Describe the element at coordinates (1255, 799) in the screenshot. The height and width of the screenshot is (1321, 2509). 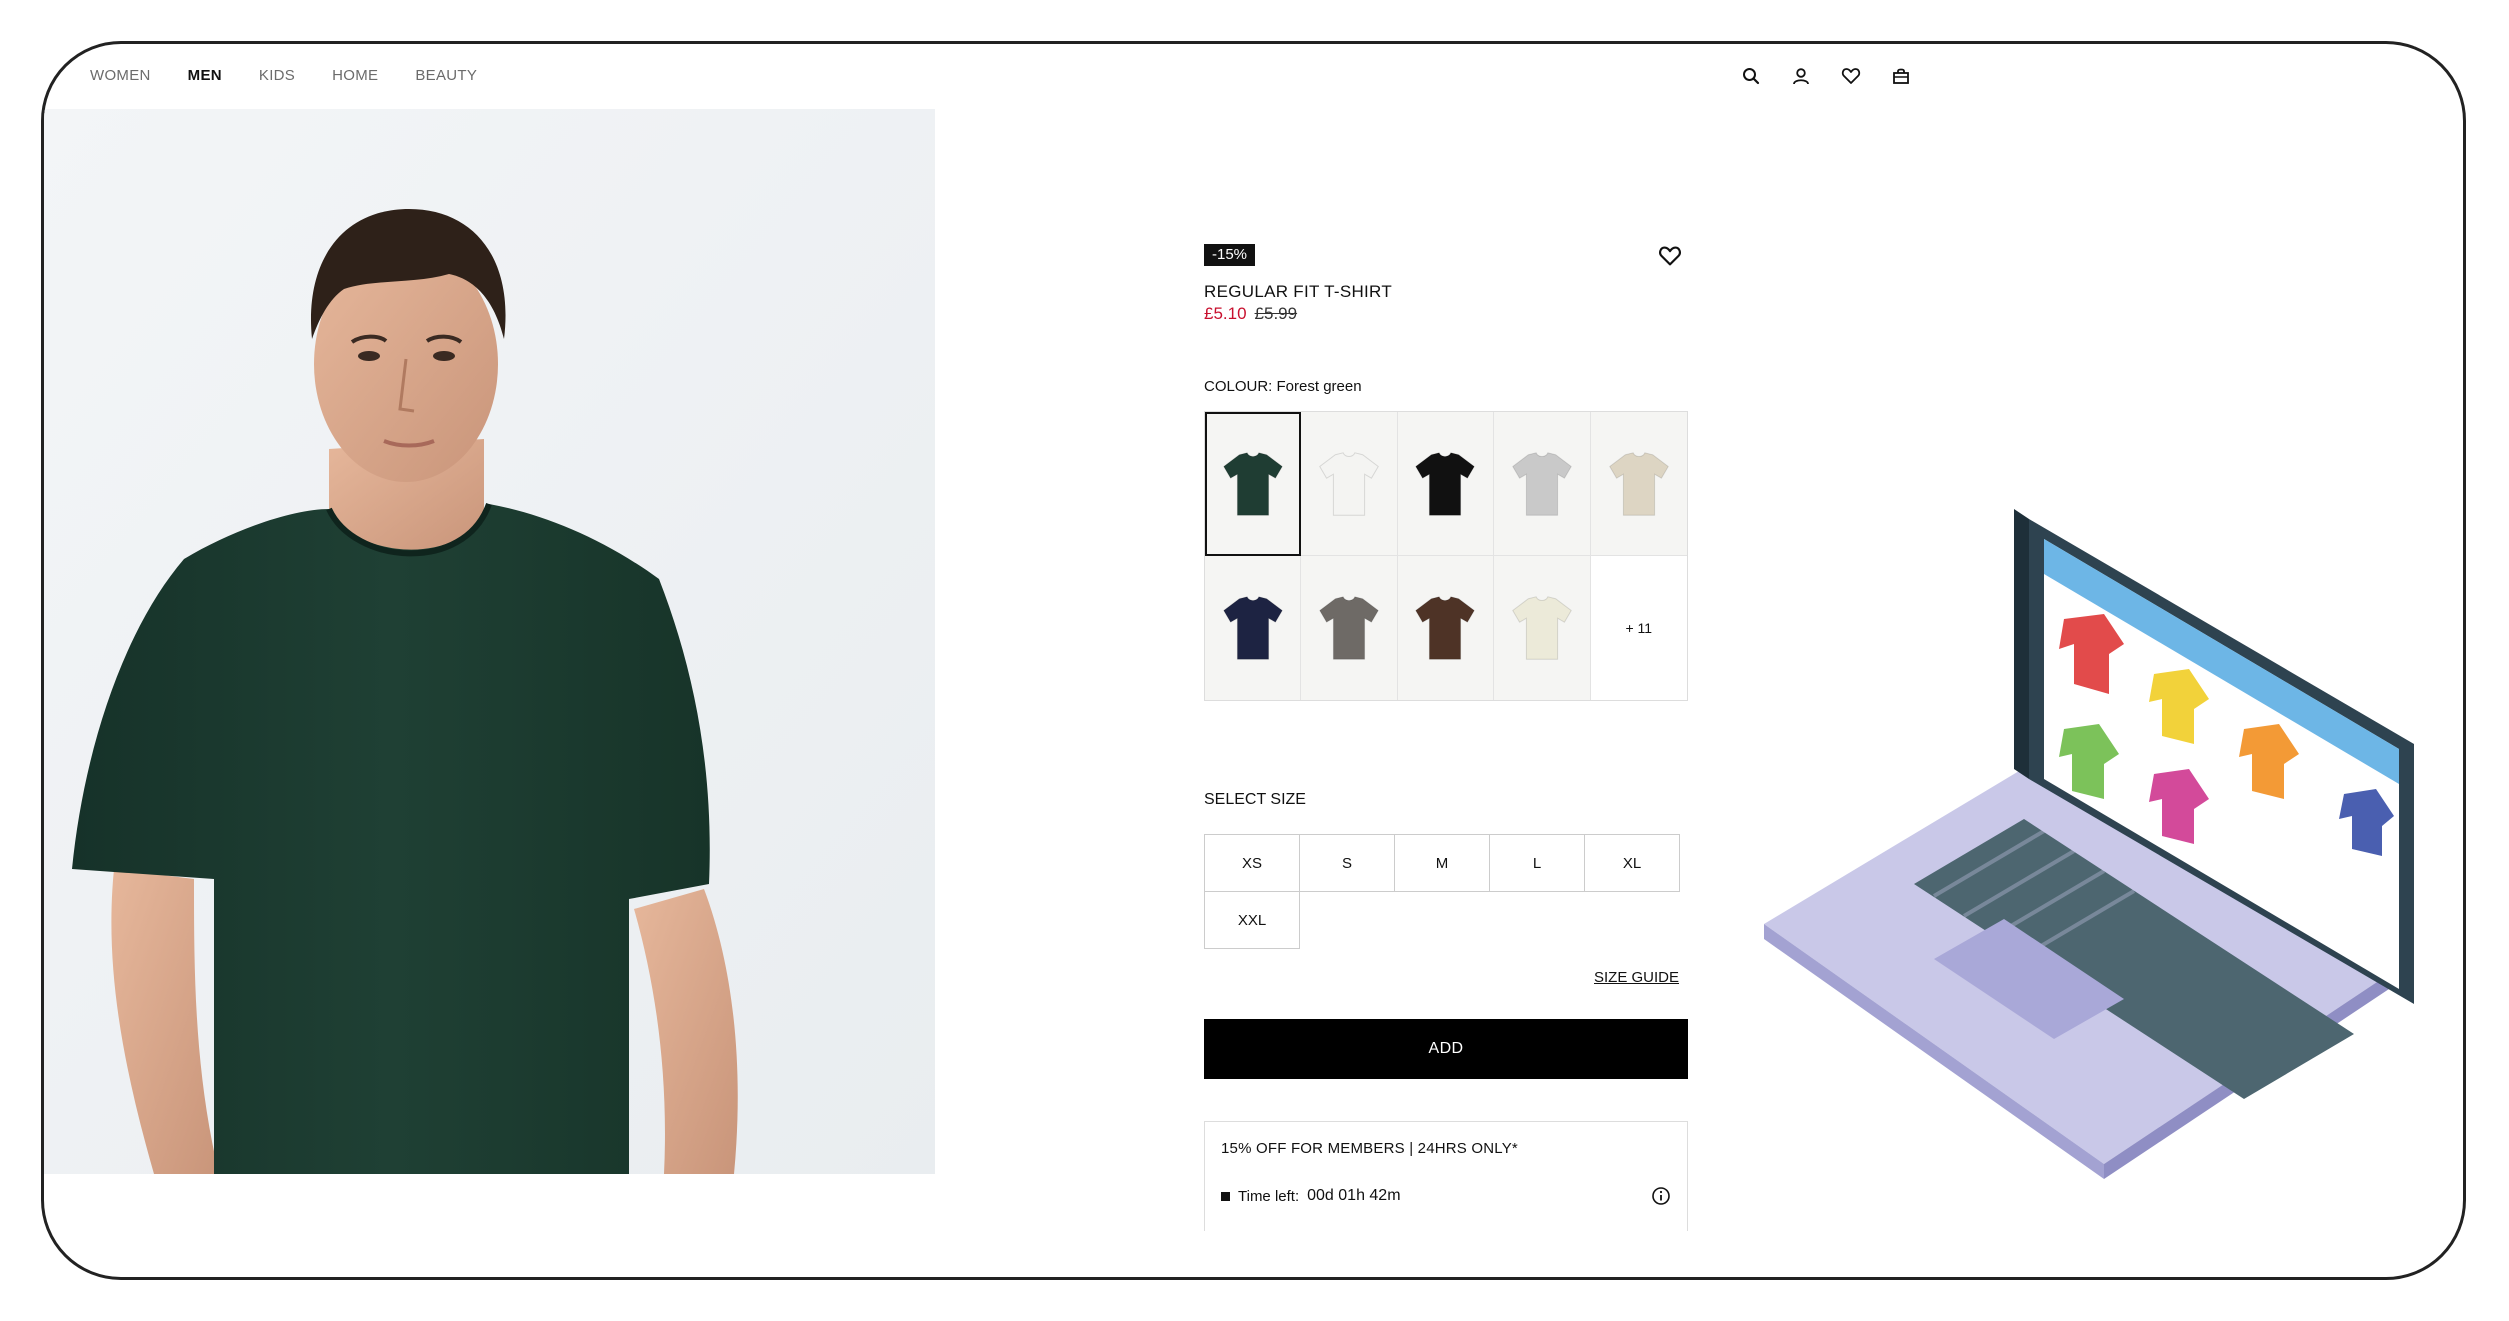
I see `select-size-label: SELECT SIZE` at that location.